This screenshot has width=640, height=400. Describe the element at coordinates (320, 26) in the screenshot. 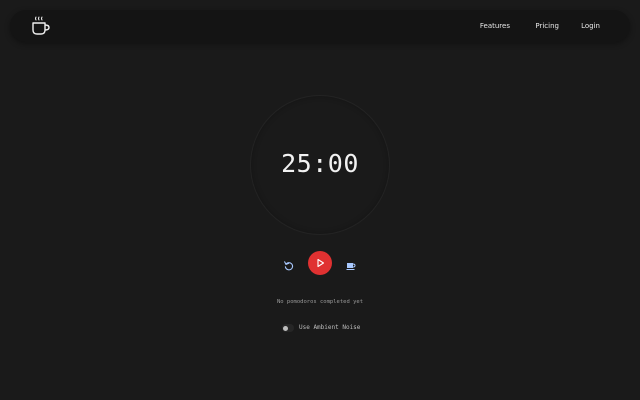

I see `navbar: Features Pricing Login` at that location.